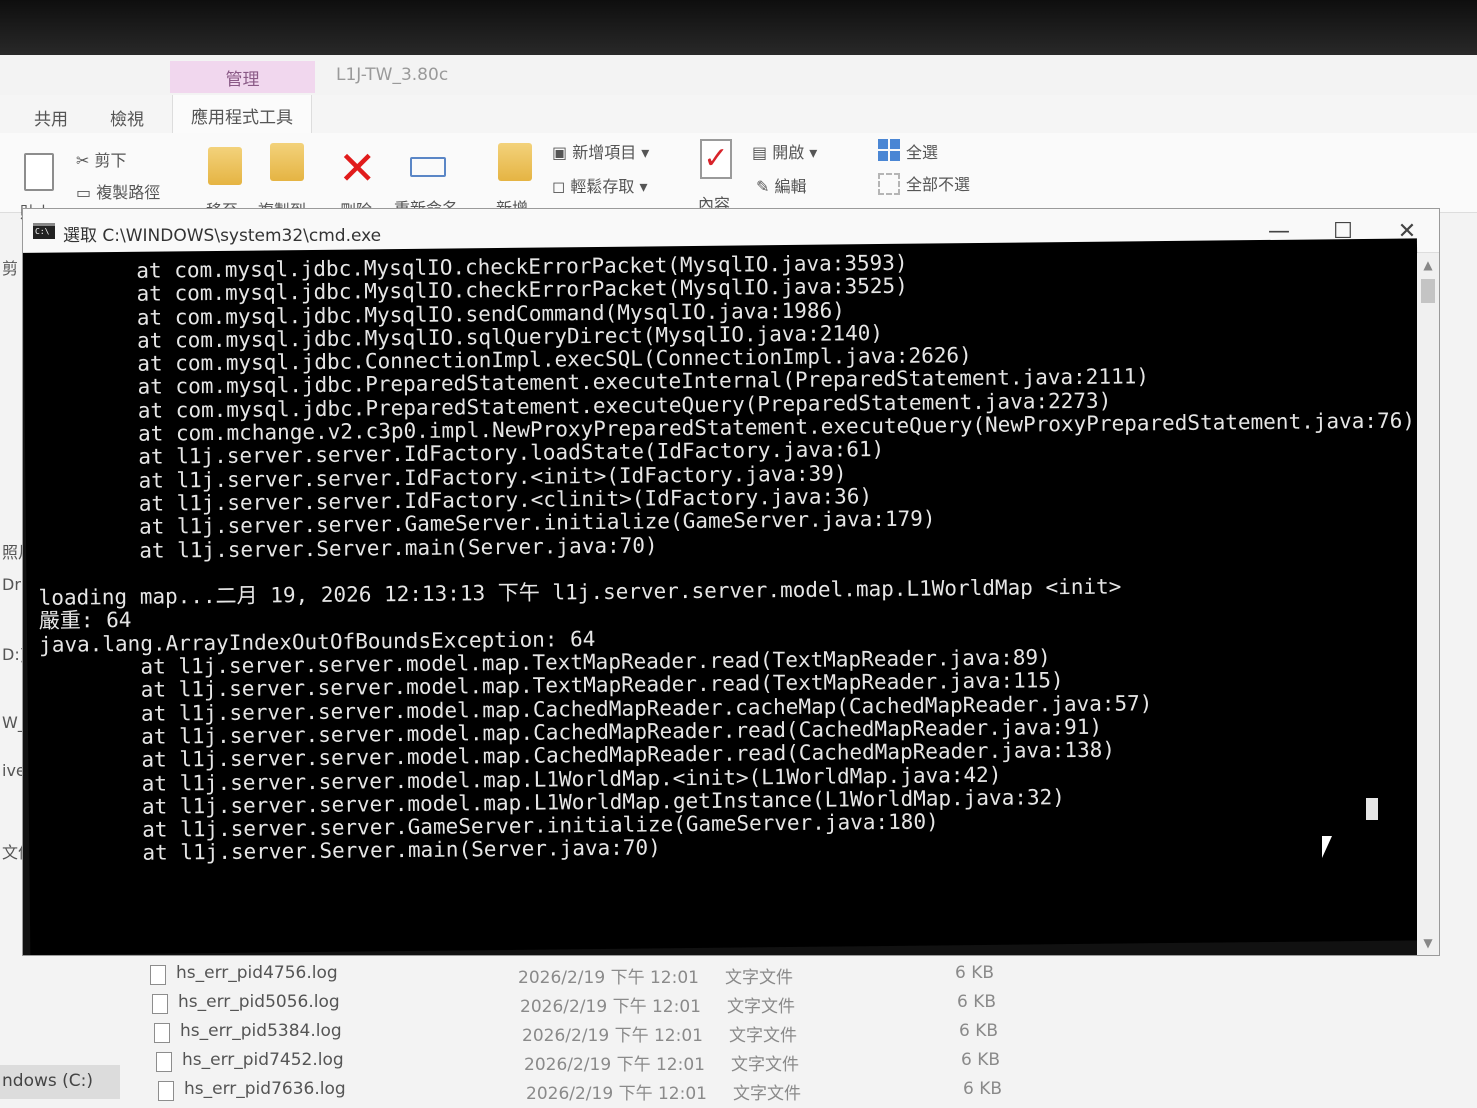 The height and width of the screenshot is (1108, 1477). Describe the element at coordinates (938, 183) in the screenshot. I see `select-none-button: 全部不選` at that location.